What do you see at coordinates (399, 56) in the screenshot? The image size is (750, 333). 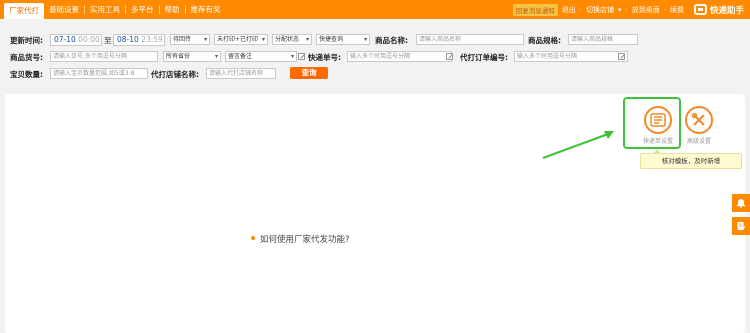 I see `express-no-input: 输入多个时用逗号分隔` at bounding box center [399, 56].